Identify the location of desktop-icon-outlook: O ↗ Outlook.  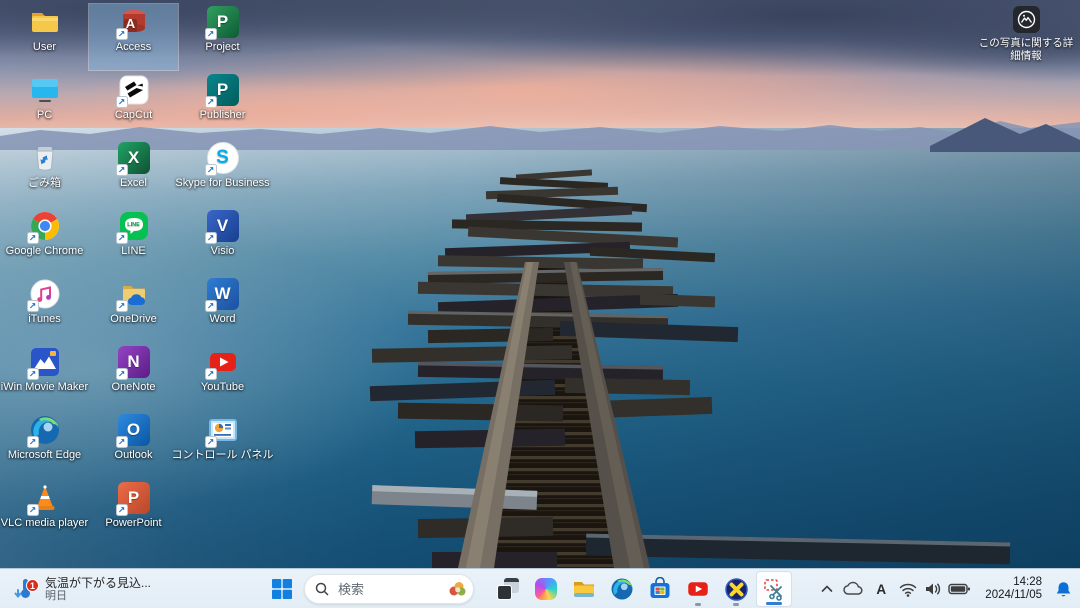
(133, 445).